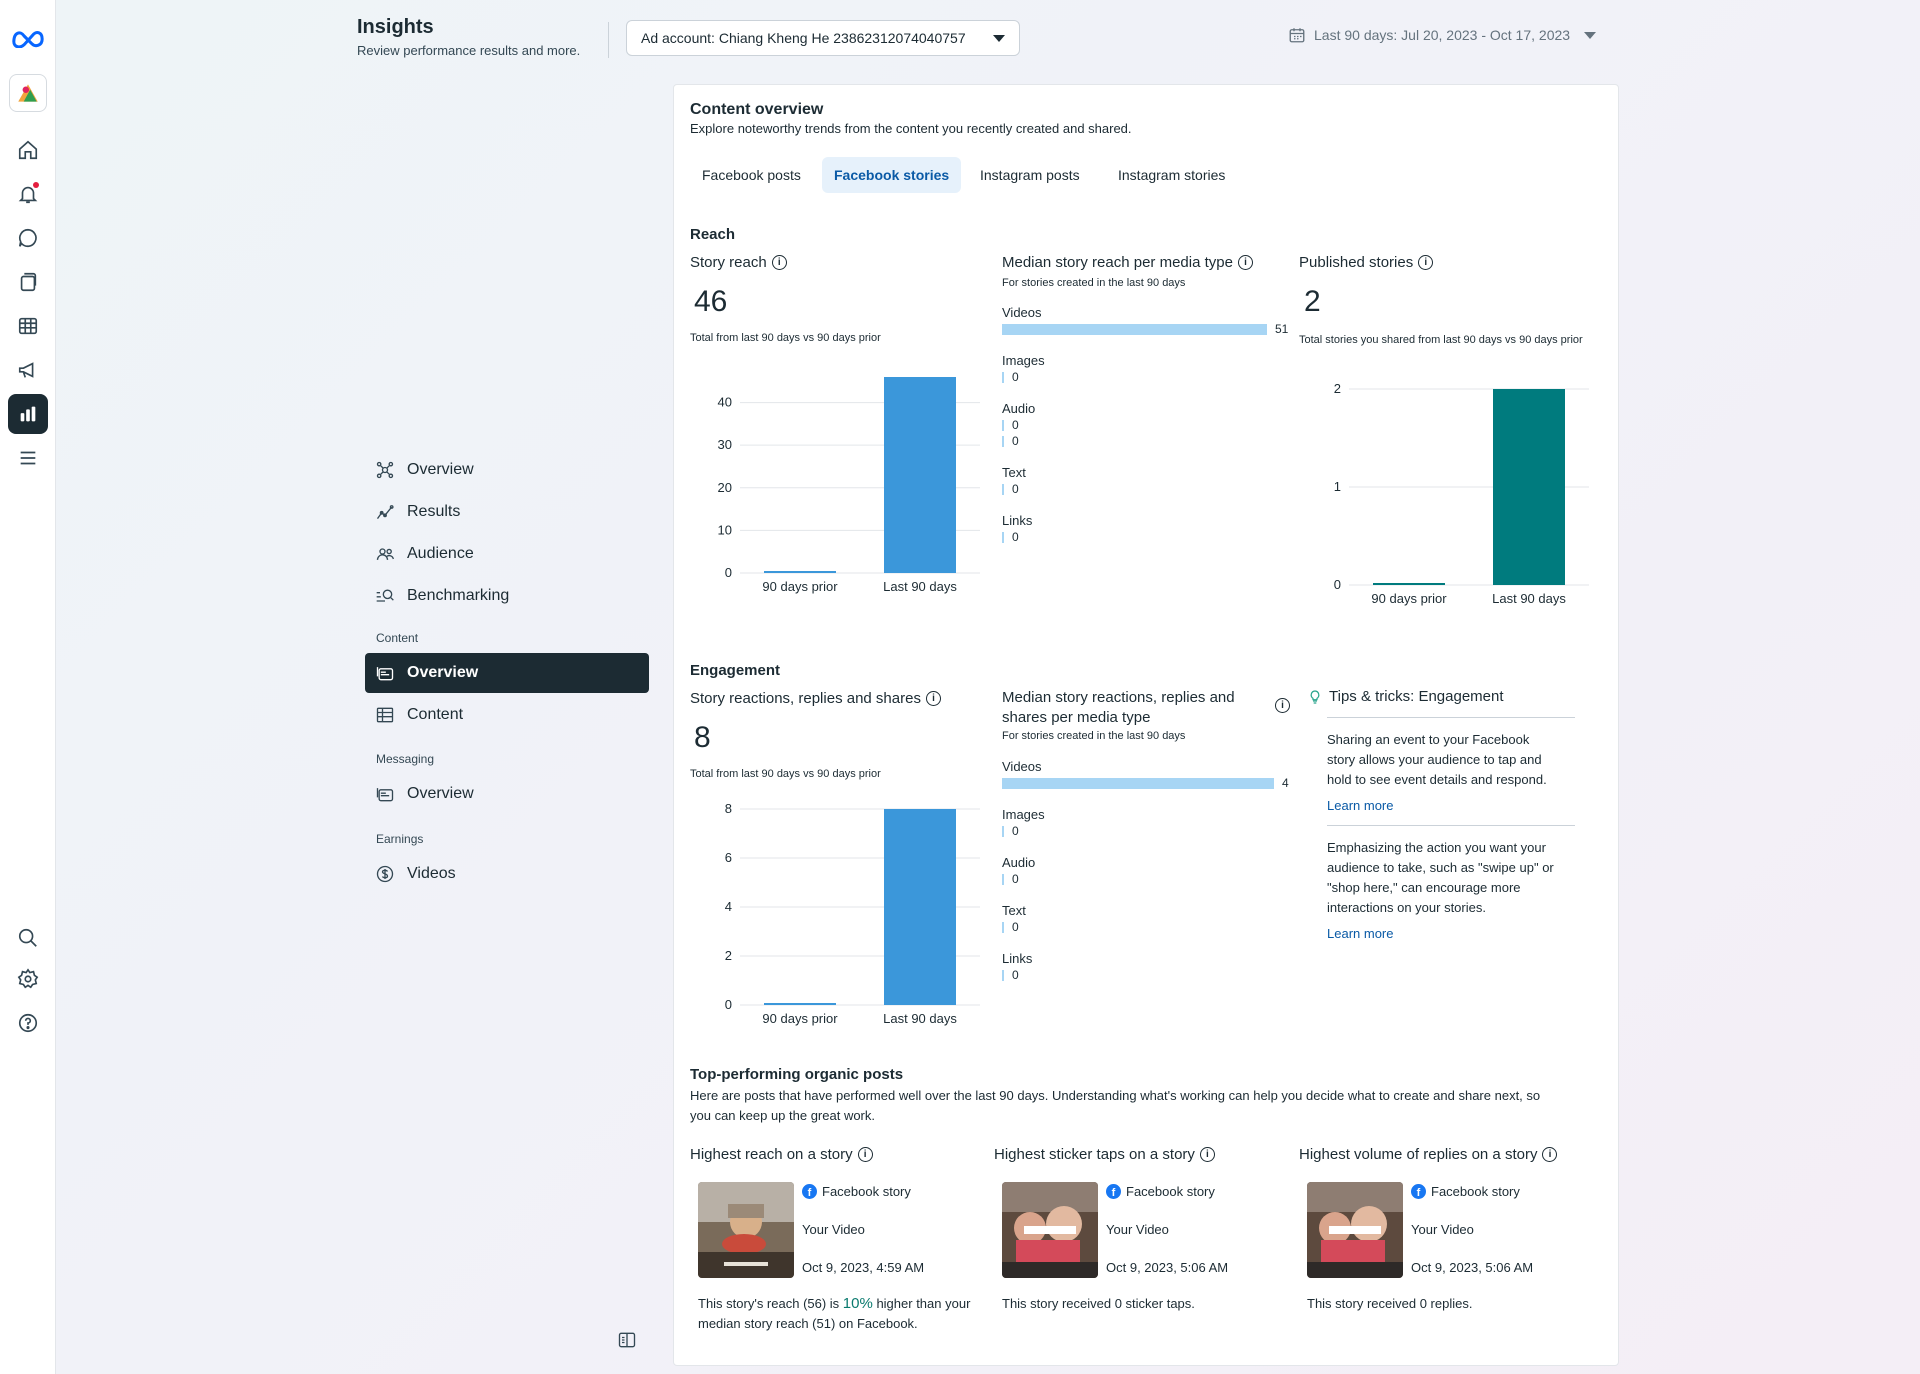 The image size is (1920, 1374). Describe the element at coordinates (28, 93) in the screenshot. I see `account-avatar-icon` at that location.